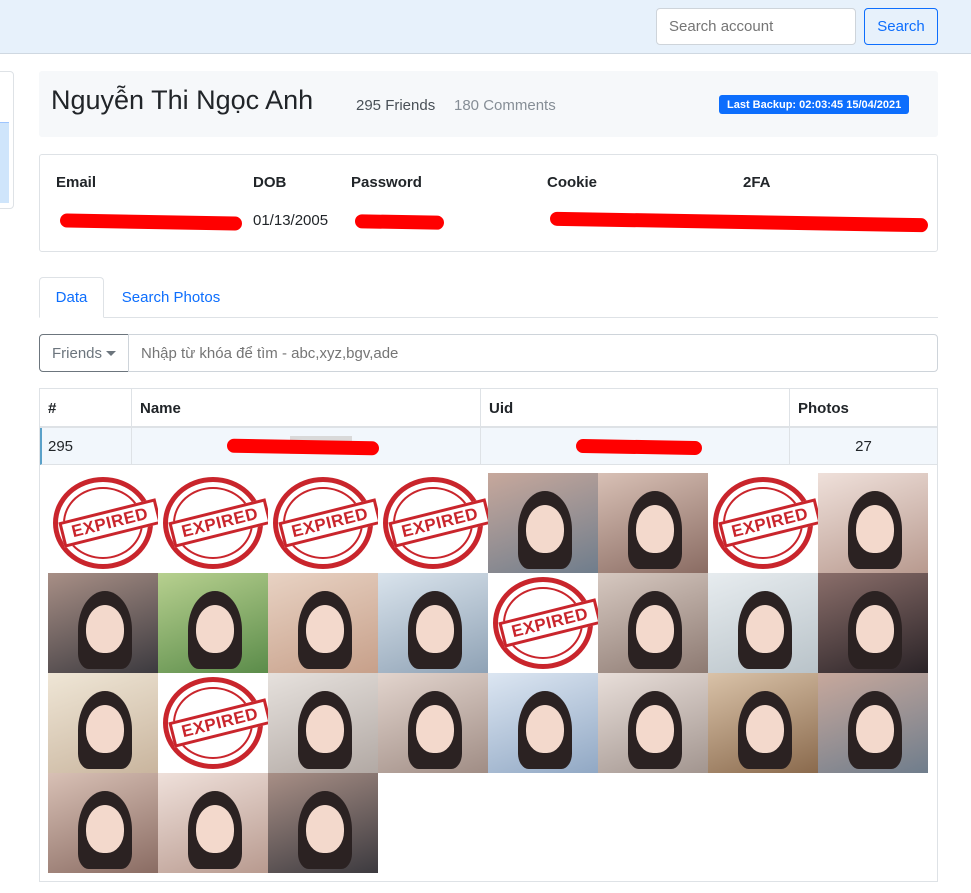 This screenshot has height=893, width=971. I want to click on column-header-name: Name, so click(306, 408).